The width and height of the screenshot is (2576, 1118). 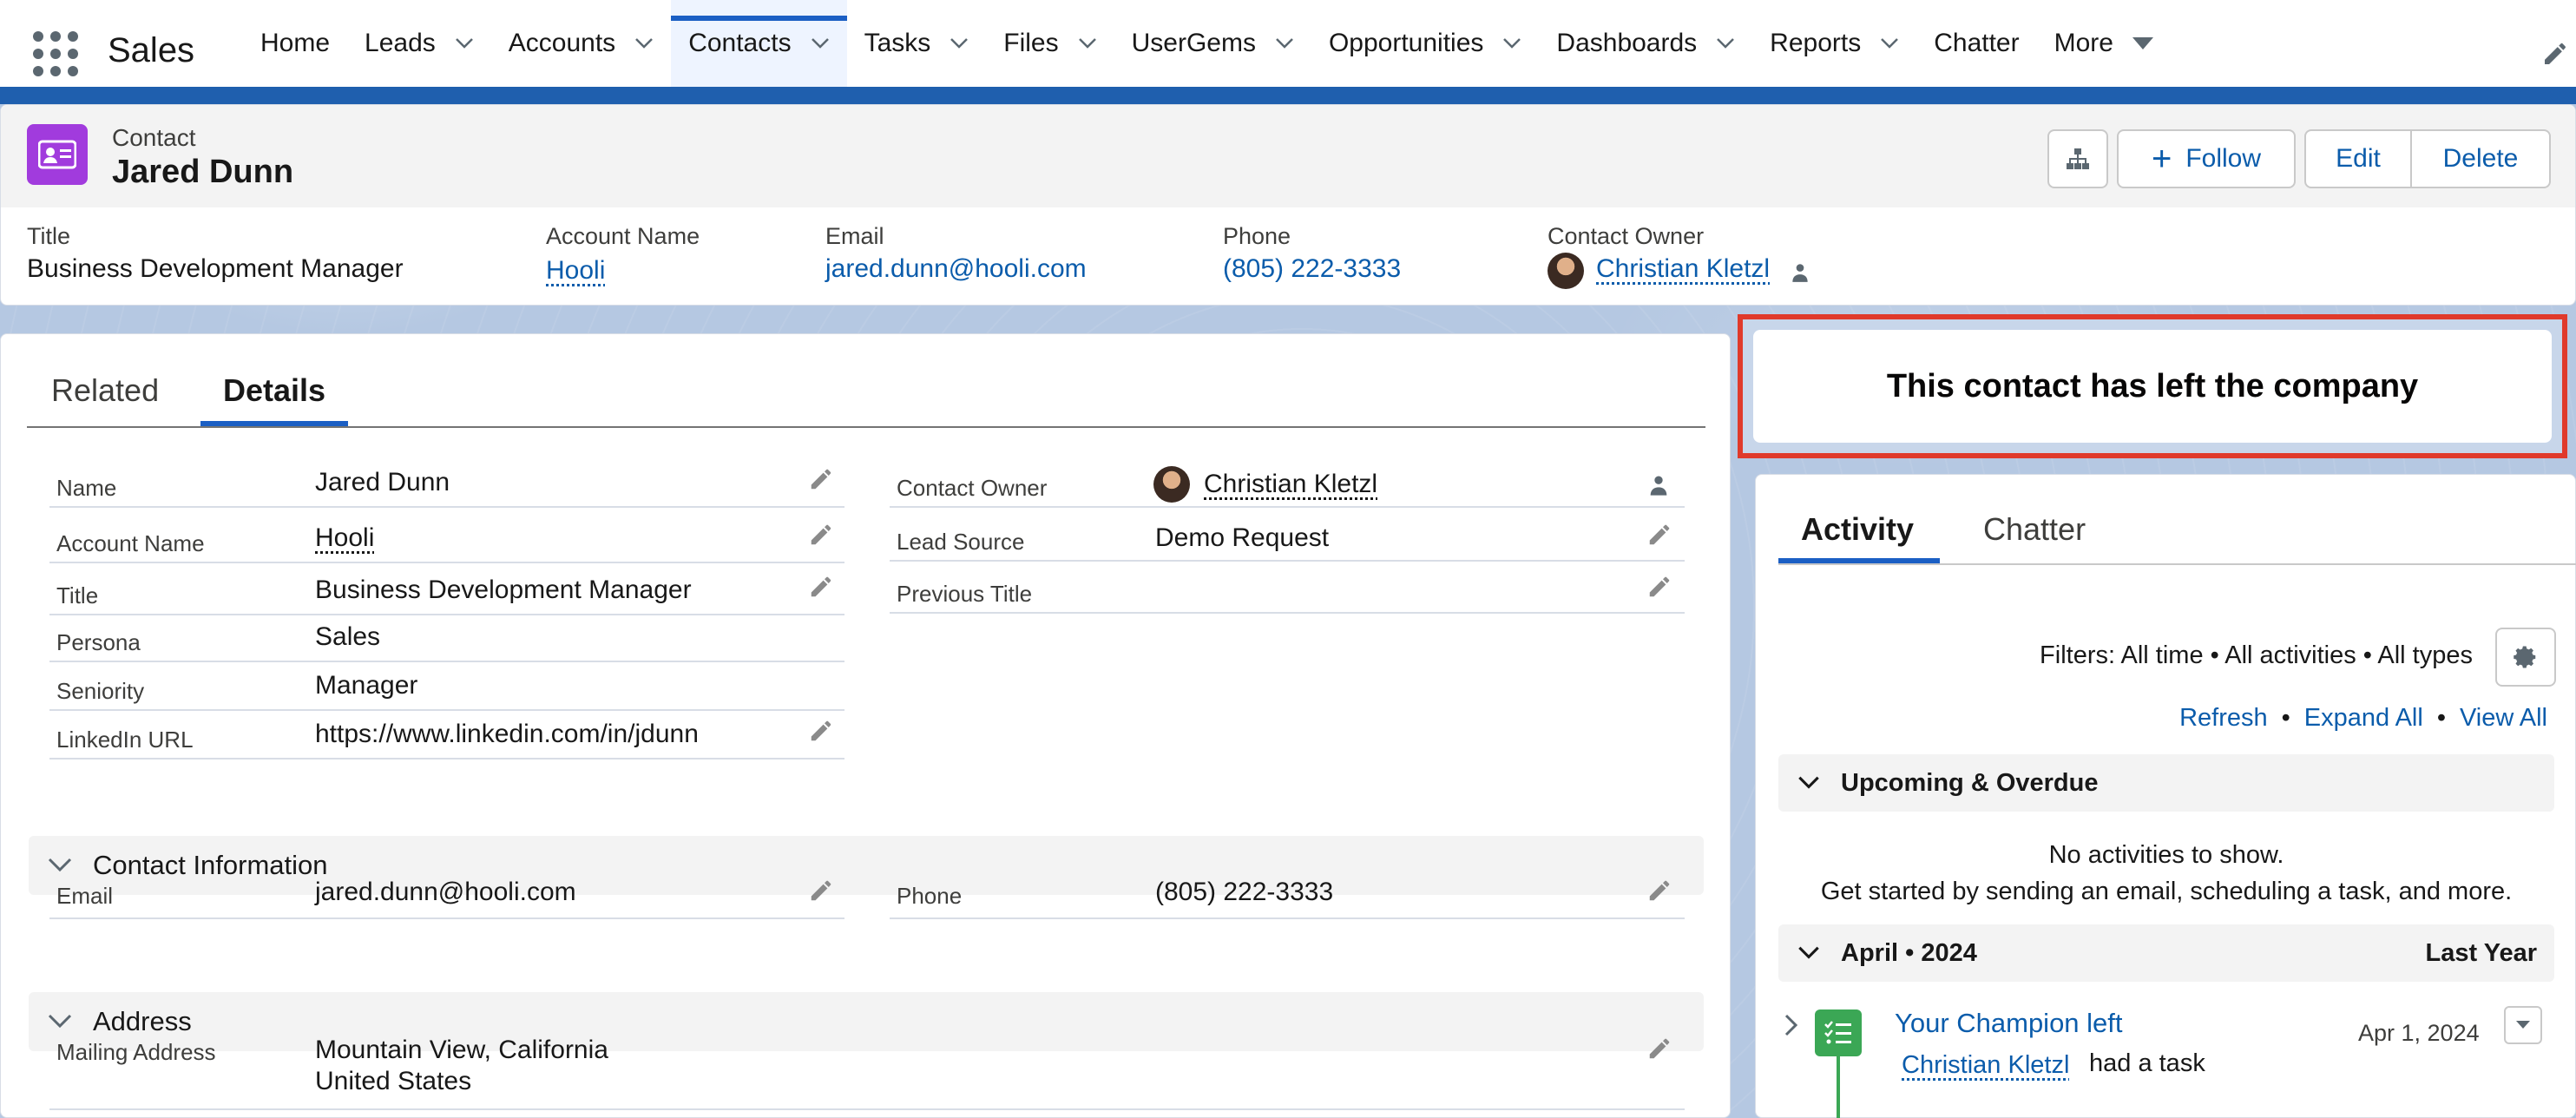 I want to click on mailing-address-line1: Mountain View, California, so click(x=462, y=1050).